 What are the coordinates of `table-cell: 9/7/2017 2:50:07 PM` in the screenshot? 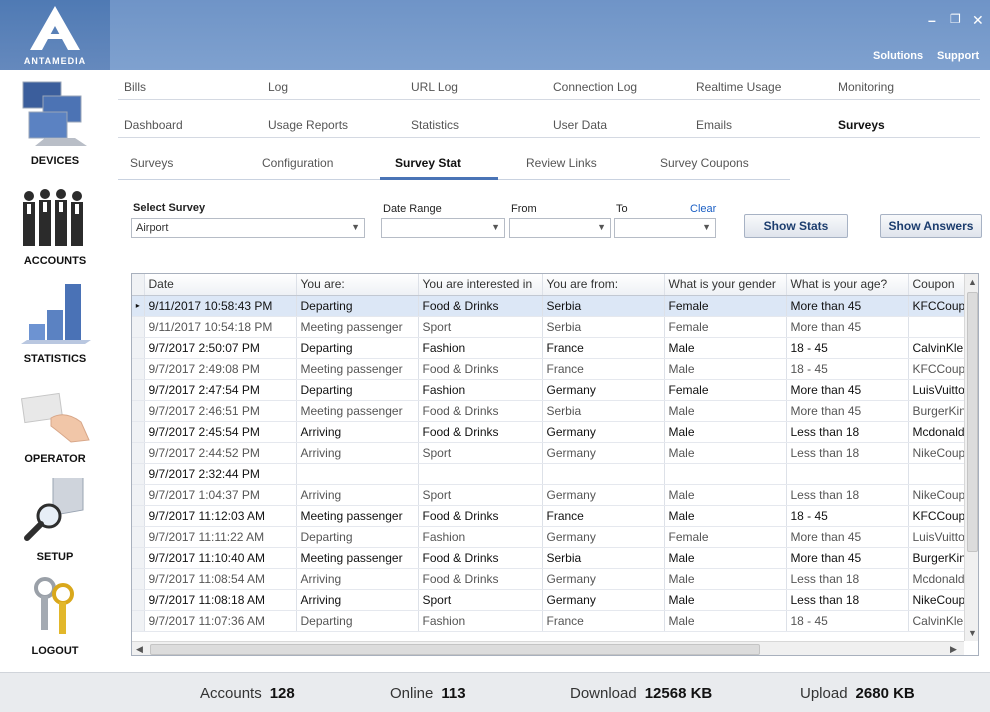 It's located at (220, 348).